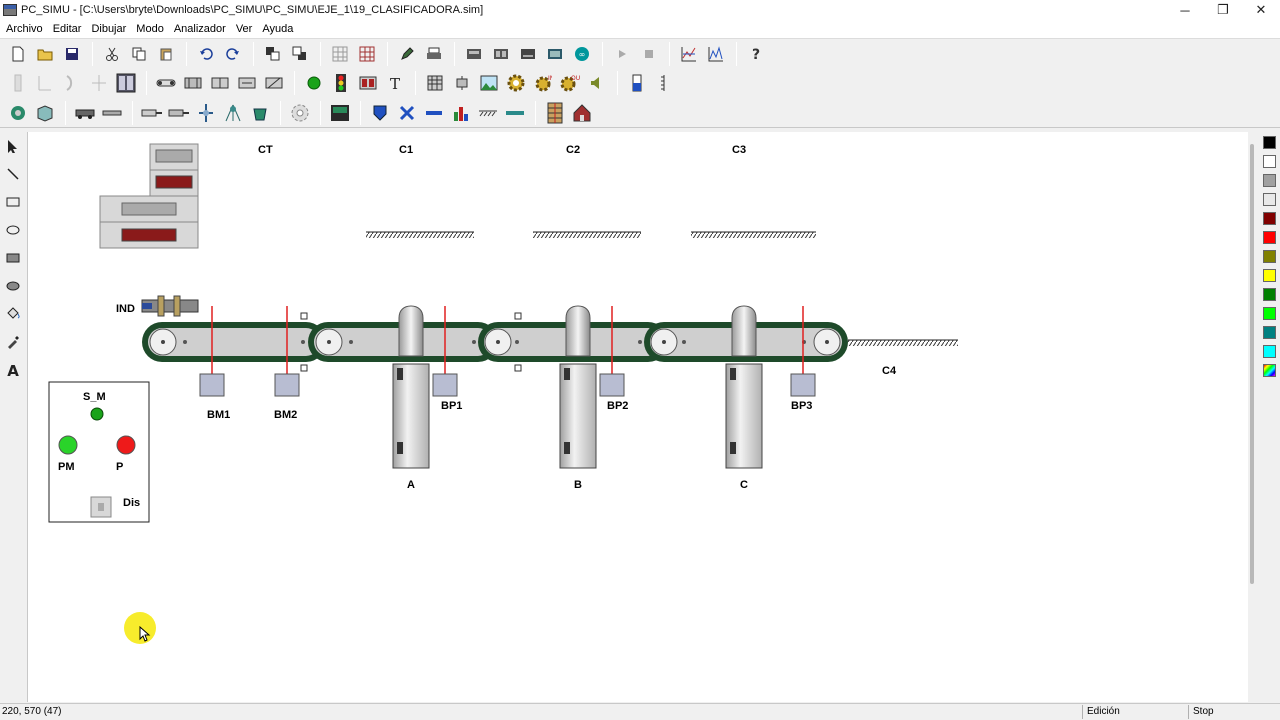  What do you see at coordinates (569, 83) in the screenshot?
I see `gear-out-icon: OUT` at bounding box center [569, 83].